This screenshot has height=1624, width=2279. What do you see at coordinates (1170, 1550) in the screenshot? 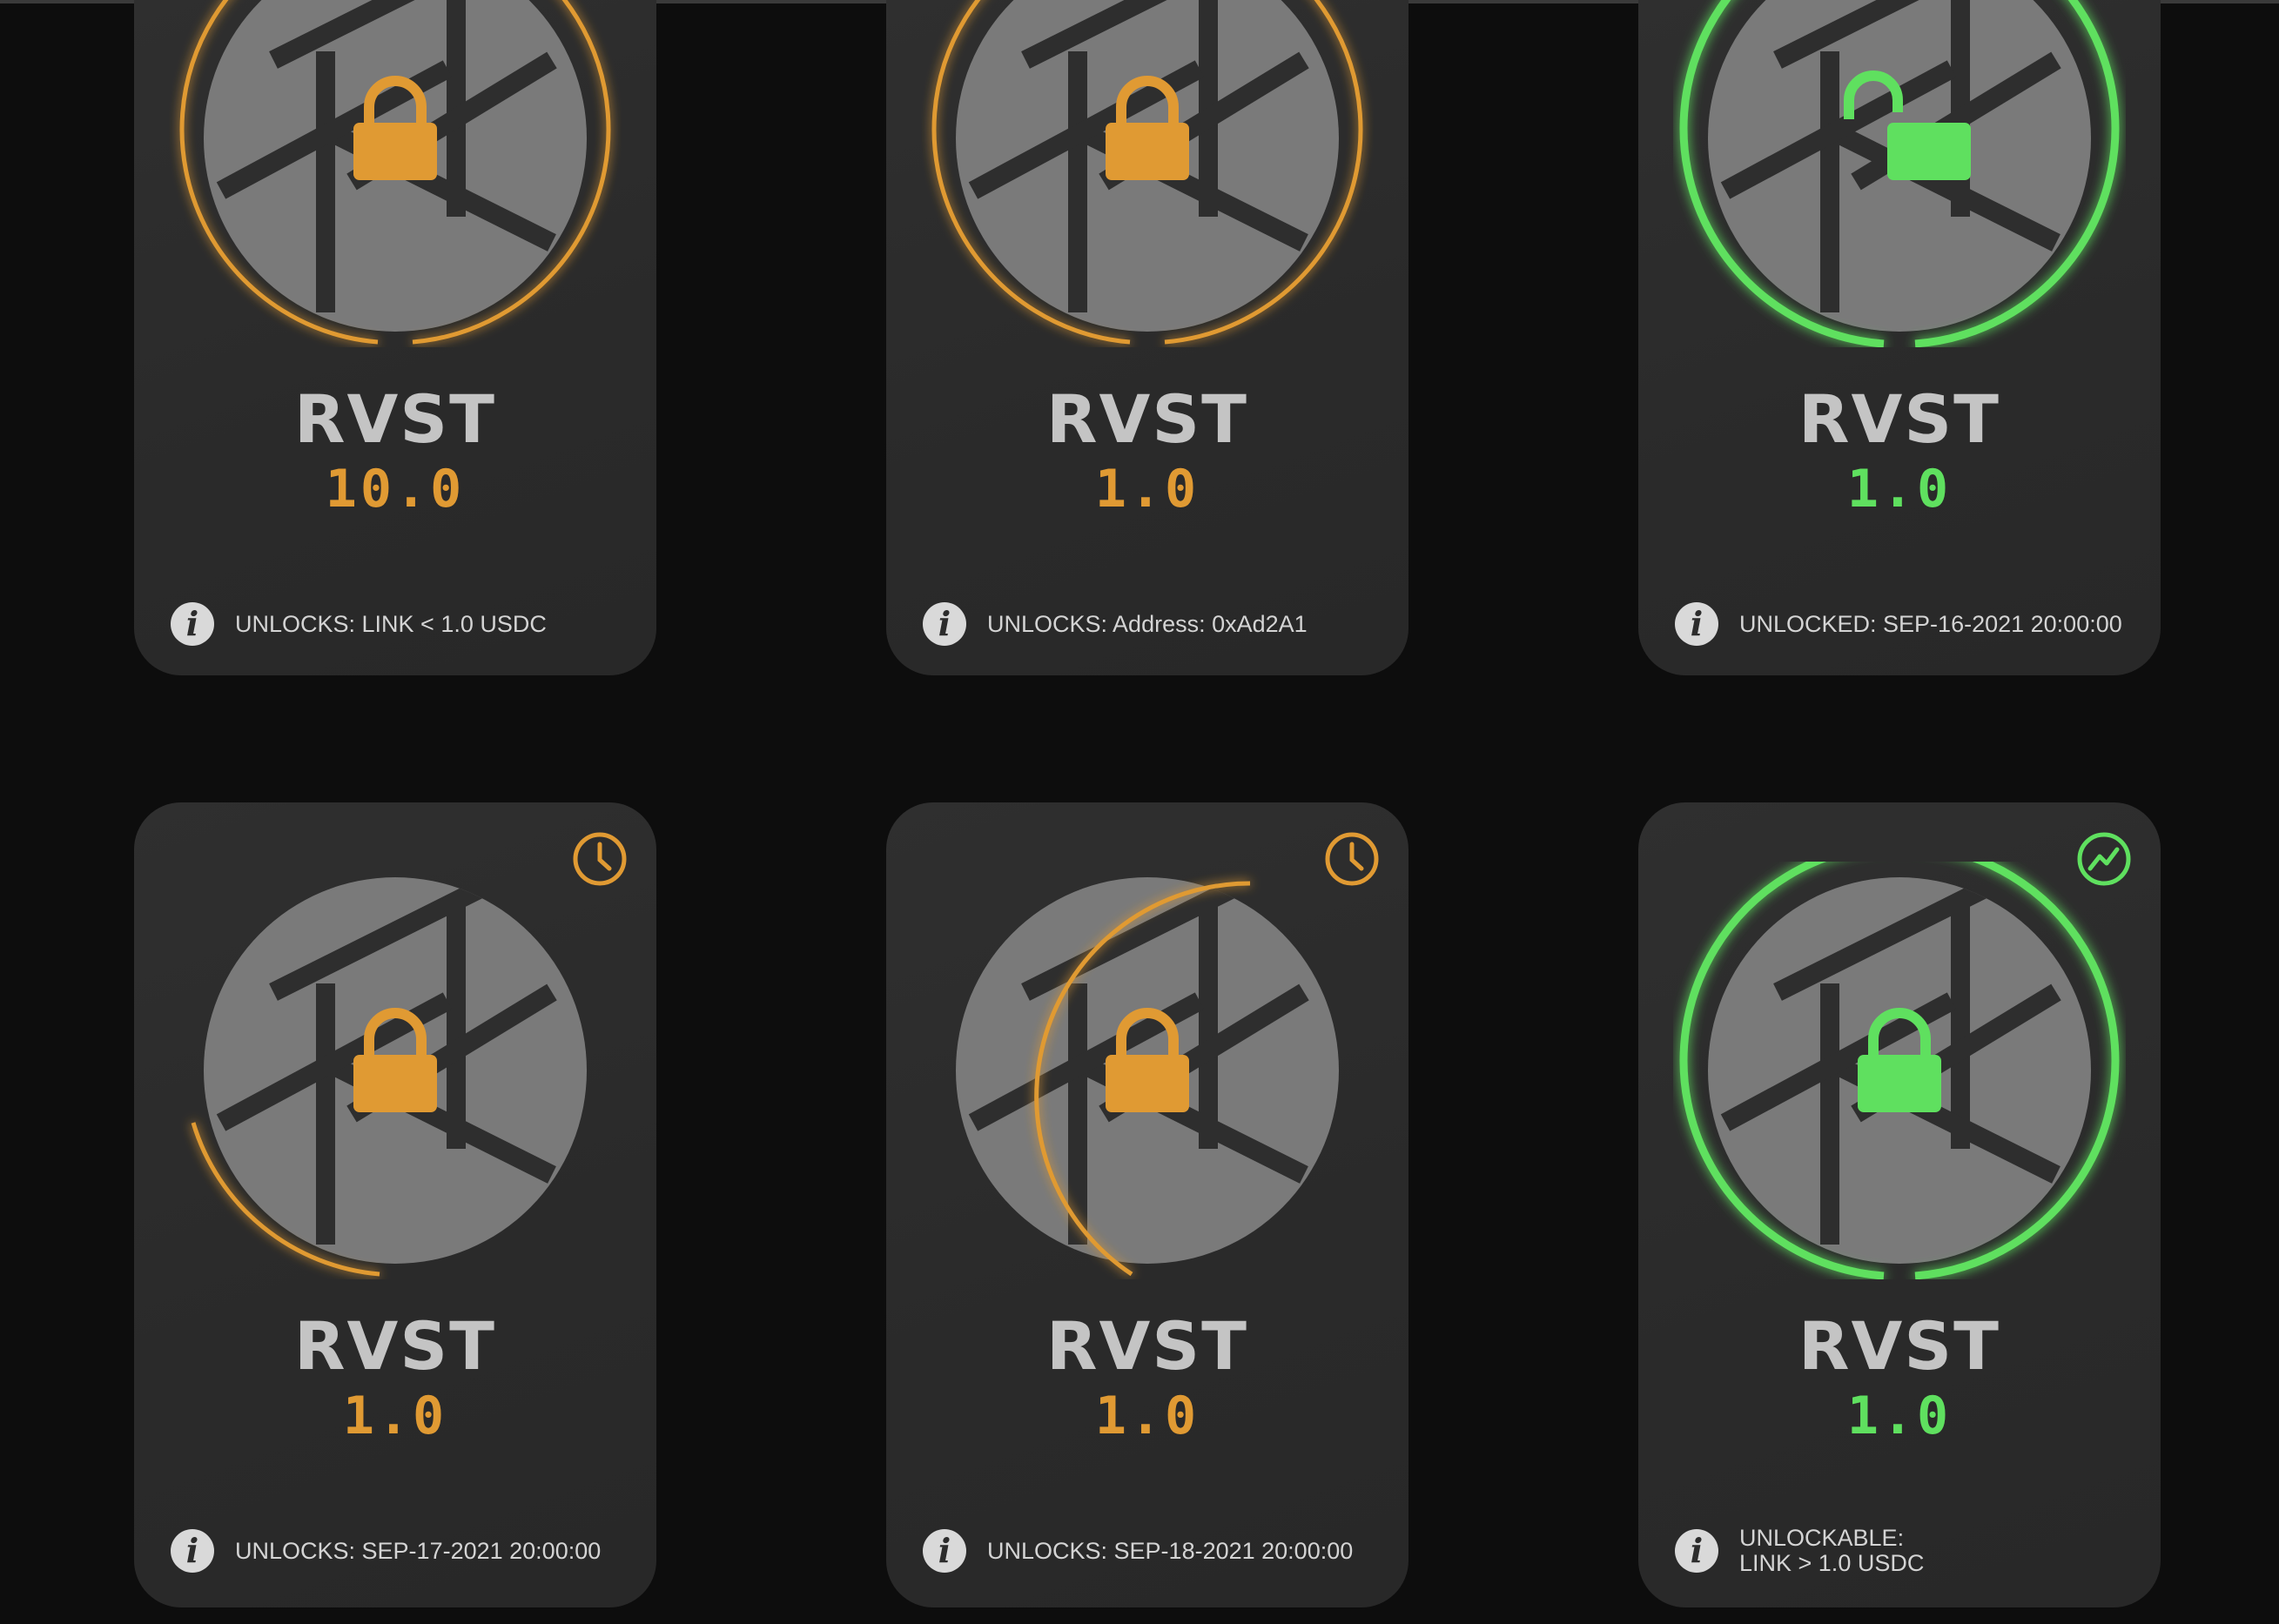
I see `unlock-condition-text: UNLOCKS: SEP-18-2021 20:00:00` at bounding box center [1170, 1550].